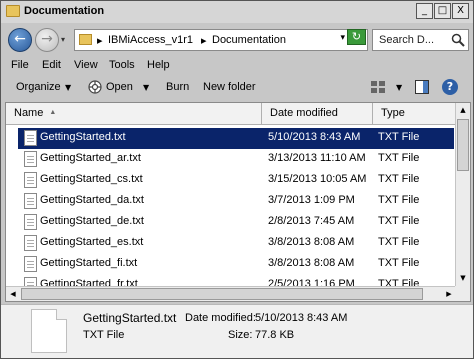 The height and width of the screenshot is (359, 474). What do you see at coordinates (458, 40) in the screenshot?
I see `search-icon` at bounding box center [458, 40].